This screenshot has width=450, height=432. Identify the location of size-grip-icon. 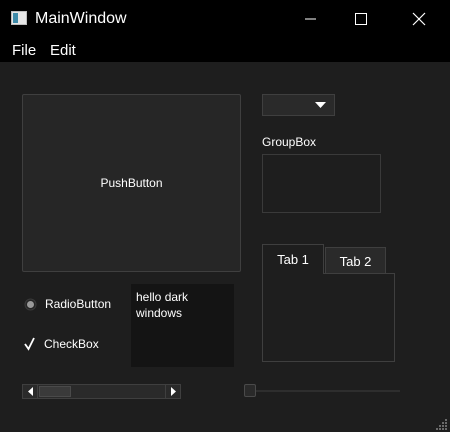
(442, 424).